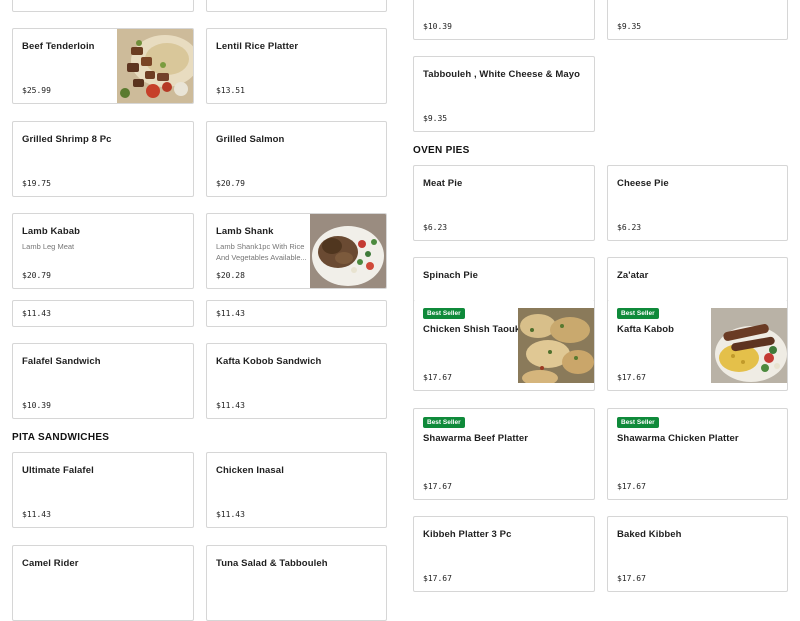 Image resolution: width=800 pixels, height=621 pixels. I want to click on menu-item-card: $10.39, so click(504, 20).